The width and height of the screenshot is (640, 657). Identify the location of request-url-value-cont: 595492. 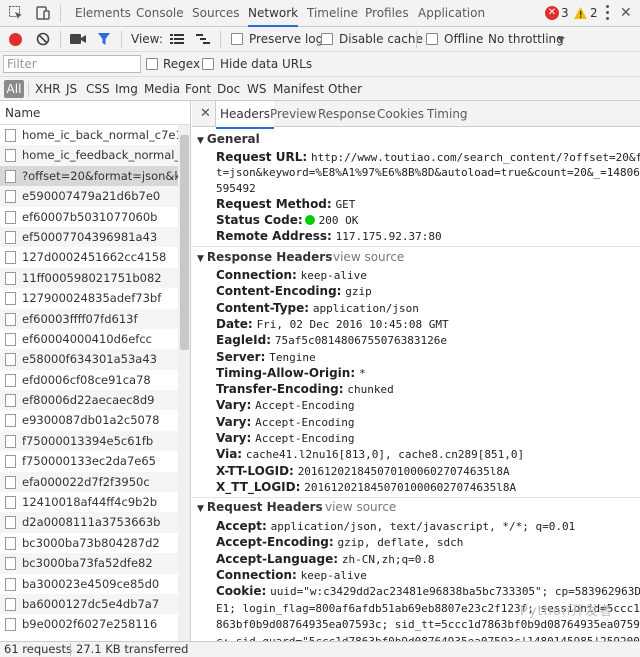
(236, 188).